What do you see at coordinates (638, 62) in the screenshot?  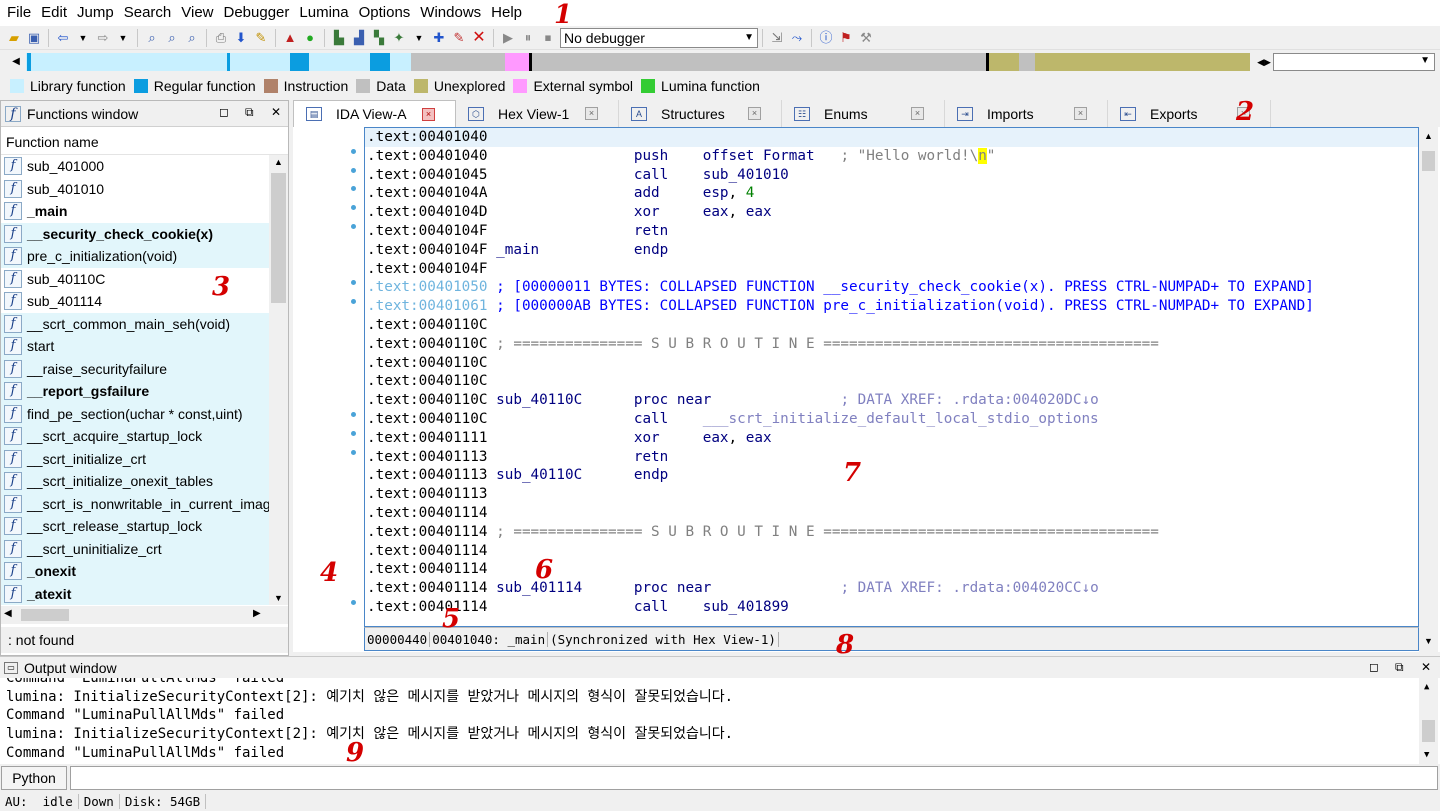 I see `navigation-bar` at bounding box center [638, 62].